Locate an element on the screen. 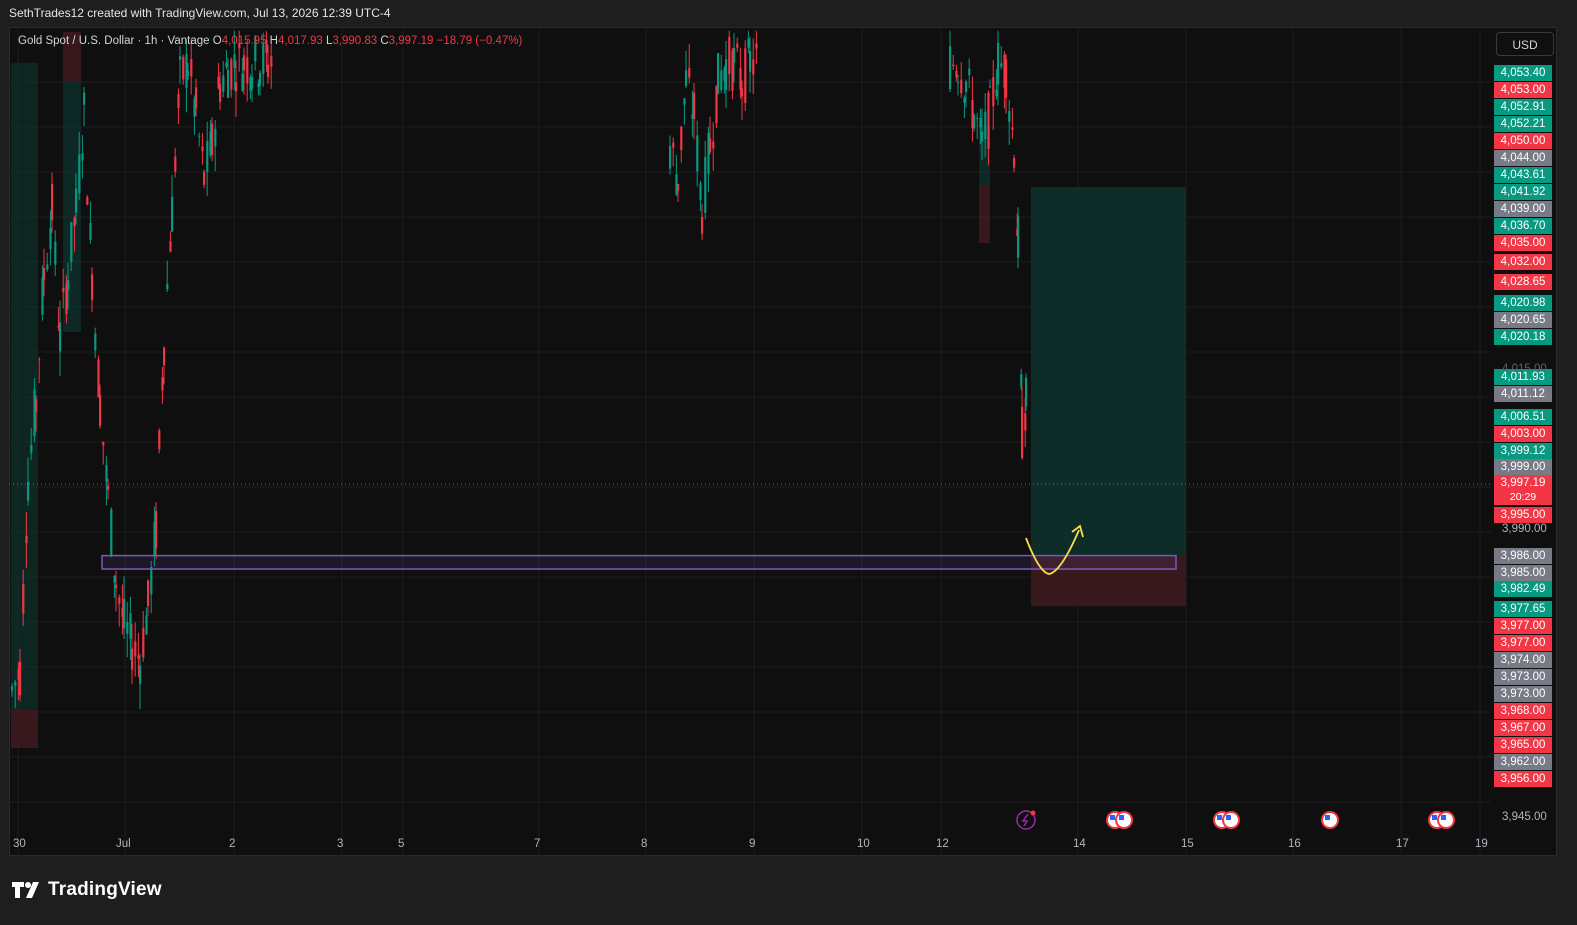 This screenshot has height=925, width=1577. price-label: 4,052.21 is located at coordinates (1523, 124).